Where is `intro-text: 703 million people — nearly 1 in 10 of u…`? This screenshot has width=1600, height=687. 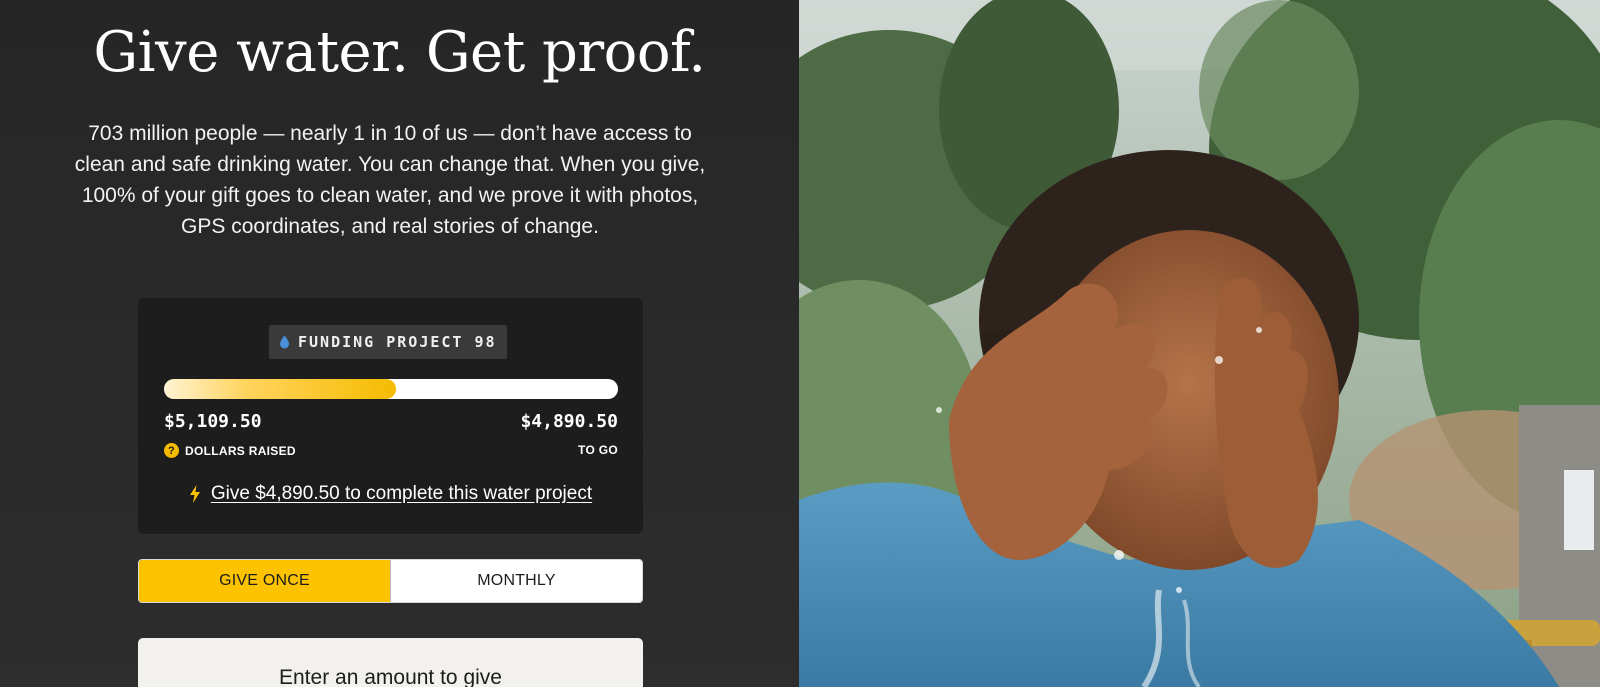
intro-text: 703 million people — nearly 1 in 10 of u… is located at coordinates (390, 180).